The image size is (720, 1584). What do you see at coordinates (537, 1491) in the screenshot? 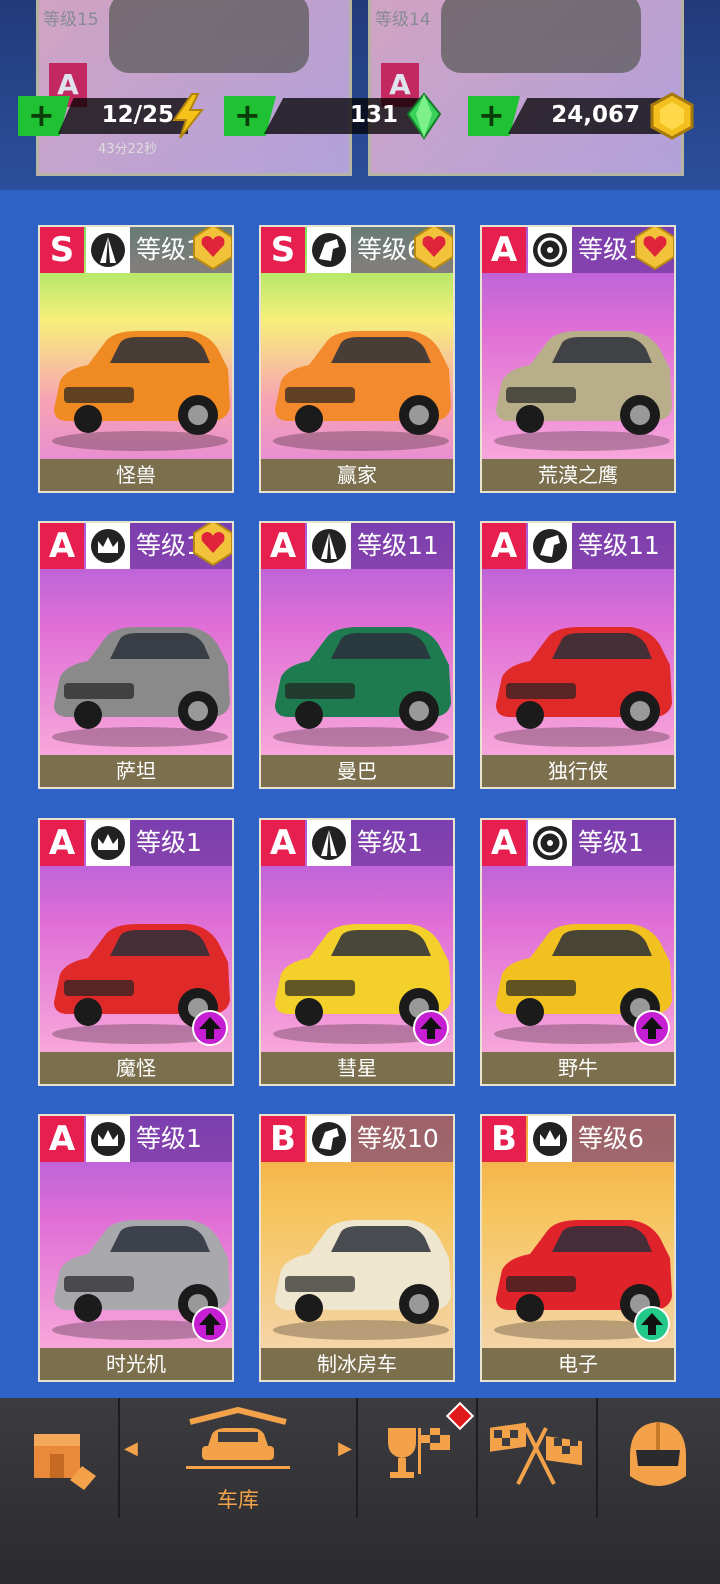
I see `race-tab` at bounding box center [537, 1491].